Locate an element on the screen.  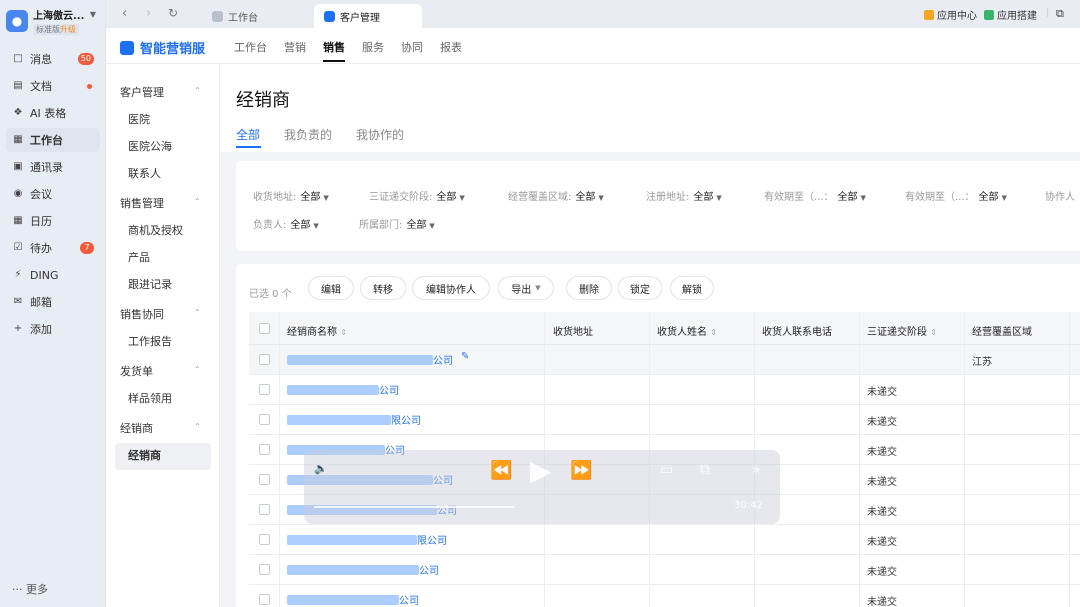
nav-collab: 协同 is located at coordinates (412, 47).